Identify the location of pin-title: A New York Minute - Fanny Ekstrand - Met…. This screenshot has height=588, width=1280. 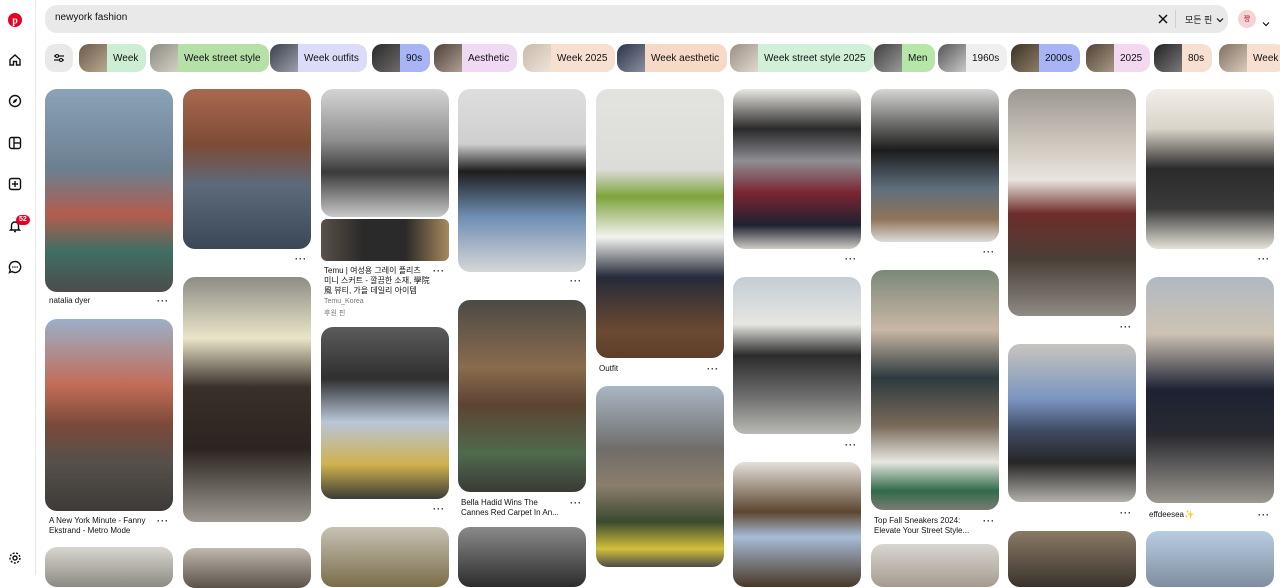
(103, 526).